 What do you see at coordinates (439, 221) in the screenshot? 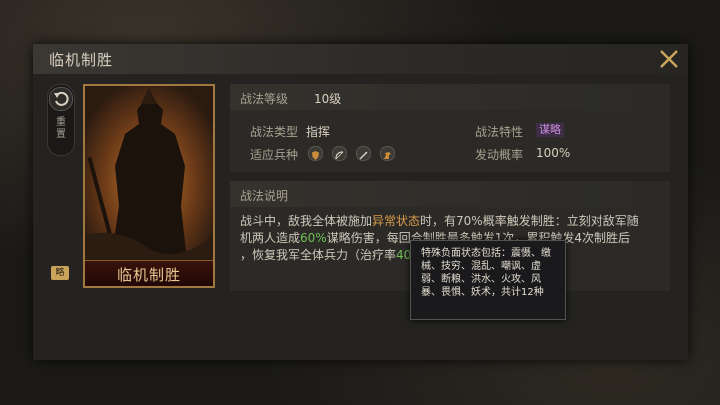
I see `description-line-1: 战斗中，敌我全体被施加异常状态时，有70%概率触发制胜：立刻对敌军随` at bounding box center [439, 221].